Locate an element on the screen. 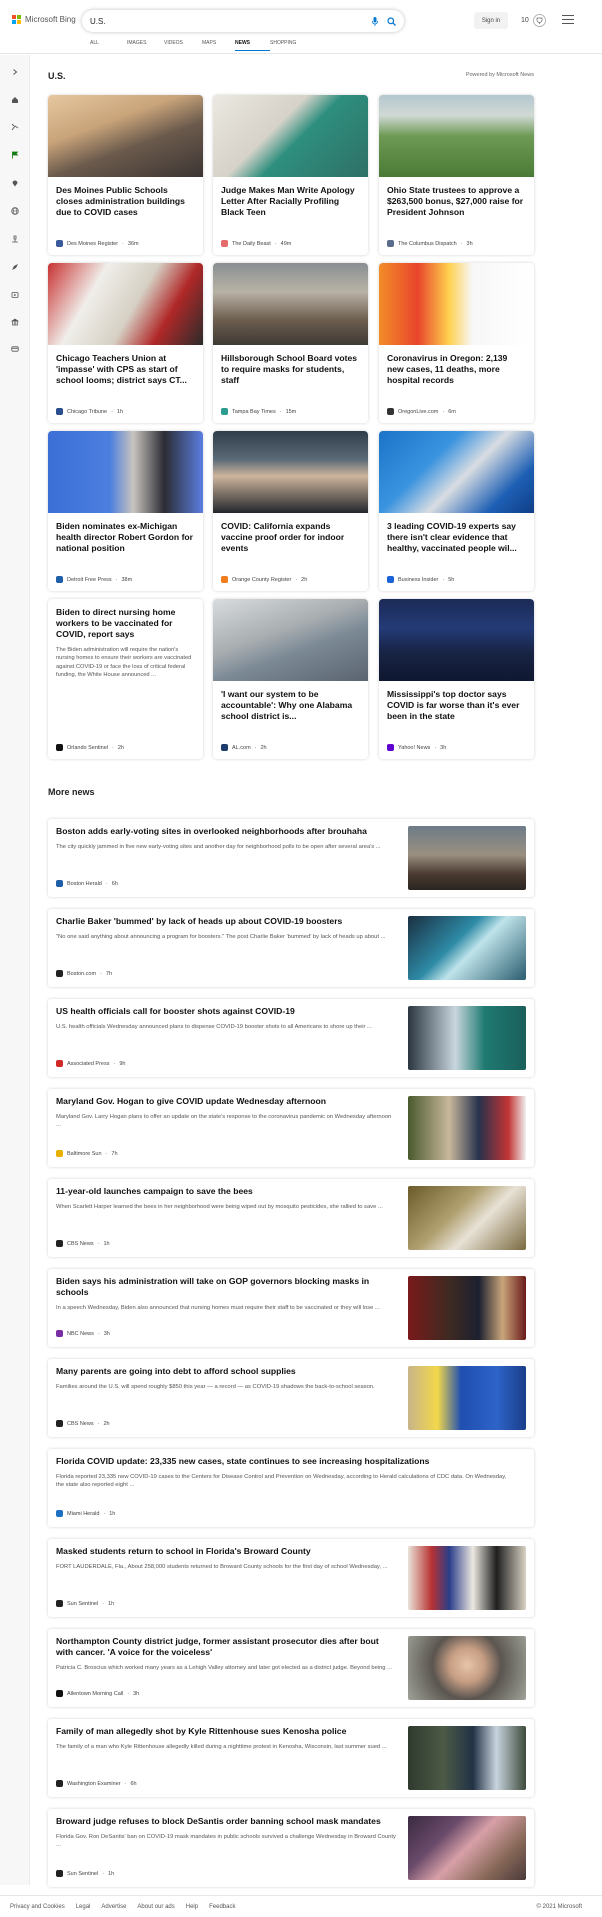 Image resolution: width=602 pixels, height=1917 pixels. search-icon is located at coordinates (391, 21).